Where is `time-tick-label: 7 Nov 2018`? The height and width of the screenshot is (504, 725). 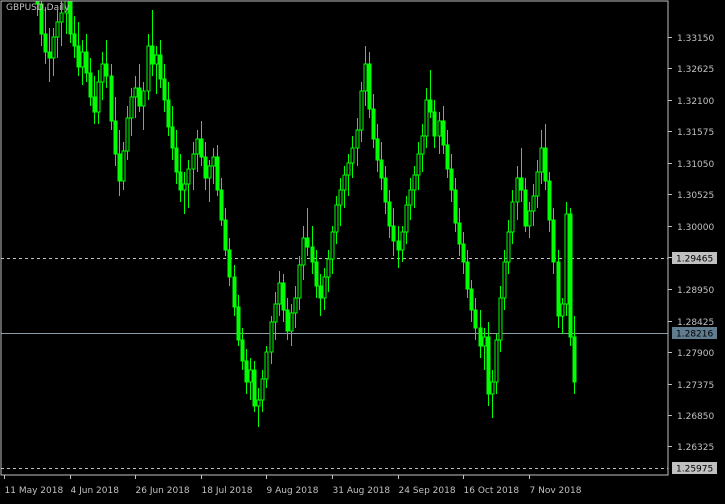 time-tick-label: 7 Nov 2018 is located at coordinates (556, 491).